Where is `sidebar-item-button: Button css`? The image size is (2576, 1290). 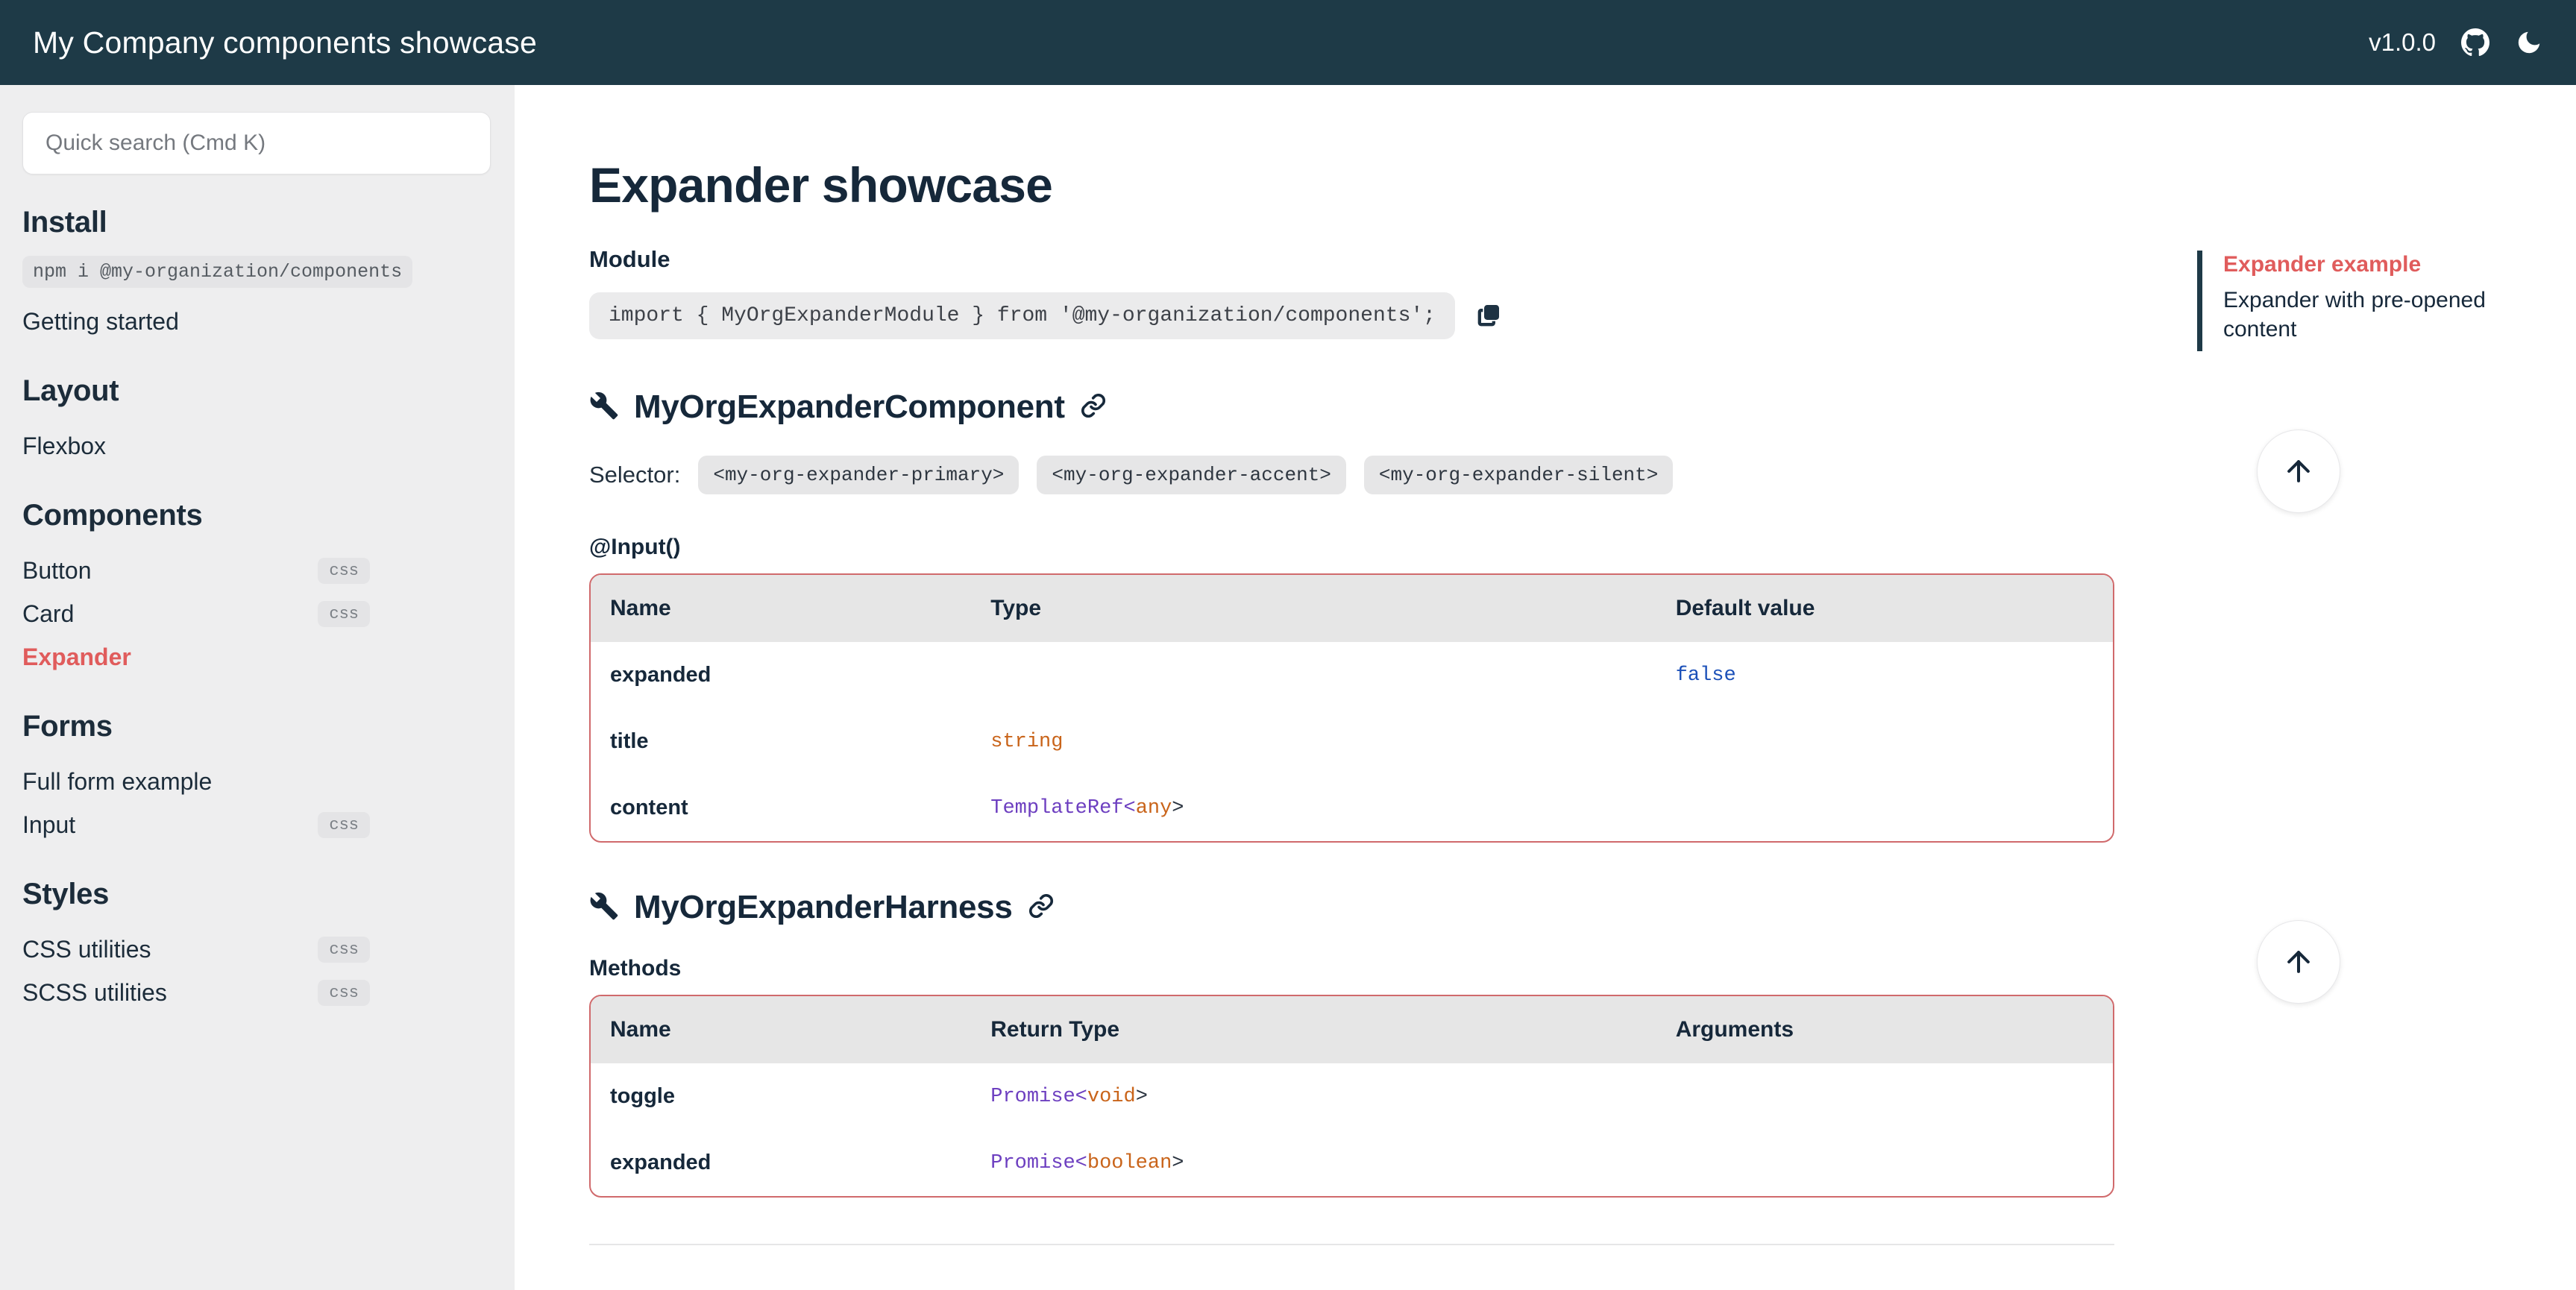
sidebar-item-button: Button css is located at coordinates (256, 570).